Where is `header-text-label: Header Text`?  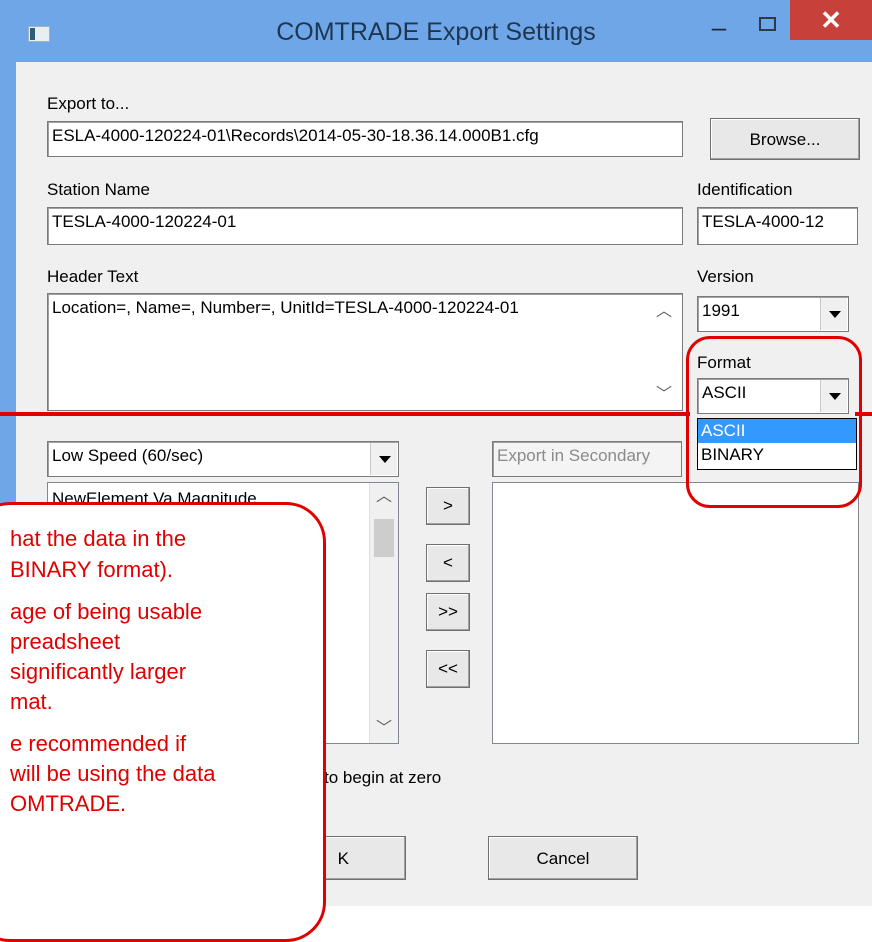 header-text-label: Header Text is located at coordinates (93, 276).